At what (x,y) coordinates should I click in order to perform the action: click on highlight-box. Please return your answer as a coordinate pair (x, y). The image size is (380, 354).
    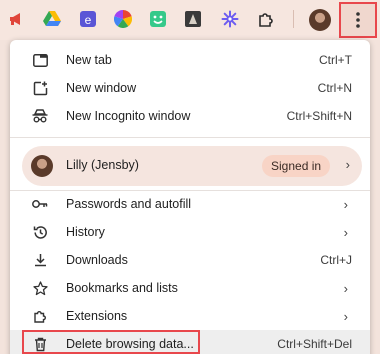
    Looking at the image, I should click on (111, 342).